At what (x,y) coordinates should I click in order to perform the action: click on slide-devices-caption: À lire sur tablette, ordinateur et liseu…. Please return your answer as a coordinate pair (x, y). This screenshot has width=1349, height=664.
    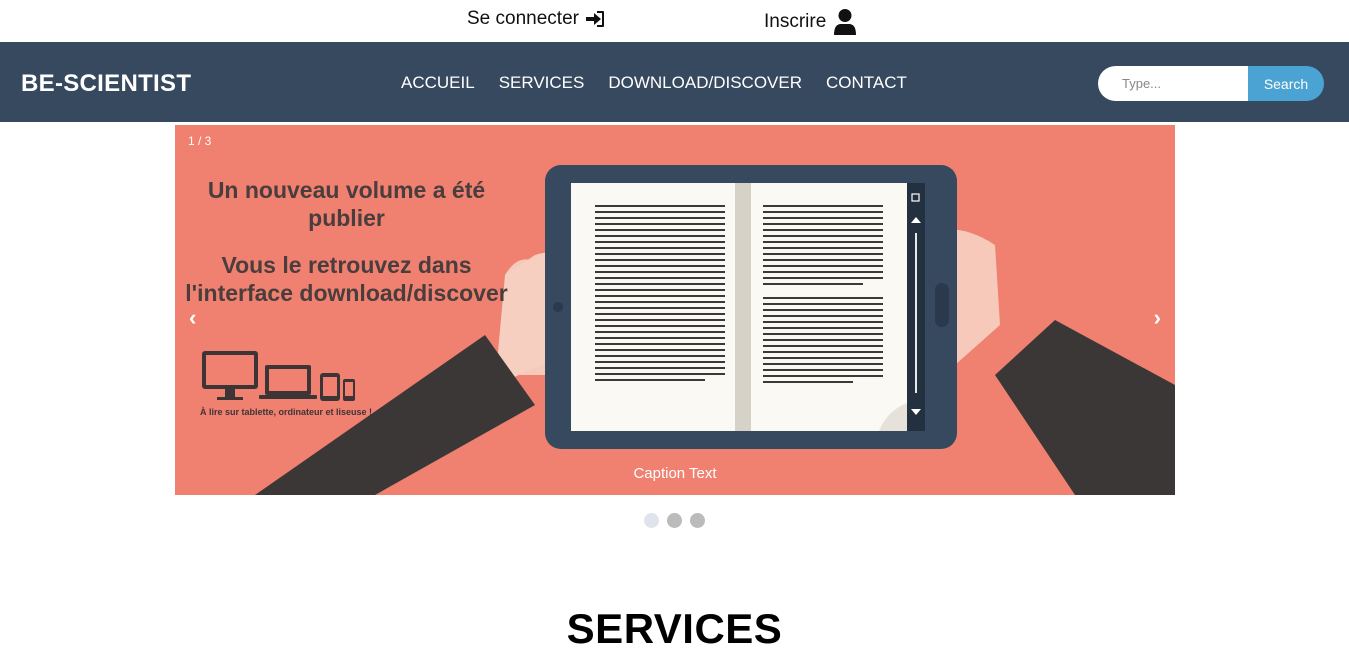
    Looking at the image, I should click on (286, 412).